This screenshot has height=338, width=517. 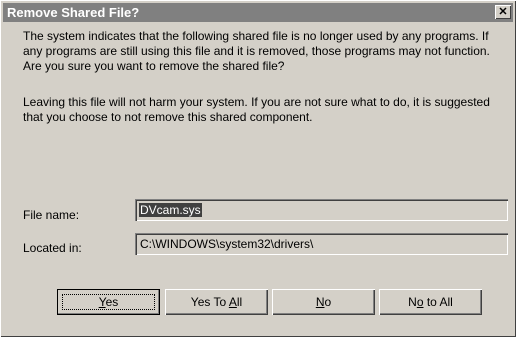 I want to click on dialog-title: Remove Shared File?, so click(x=73, y=12).